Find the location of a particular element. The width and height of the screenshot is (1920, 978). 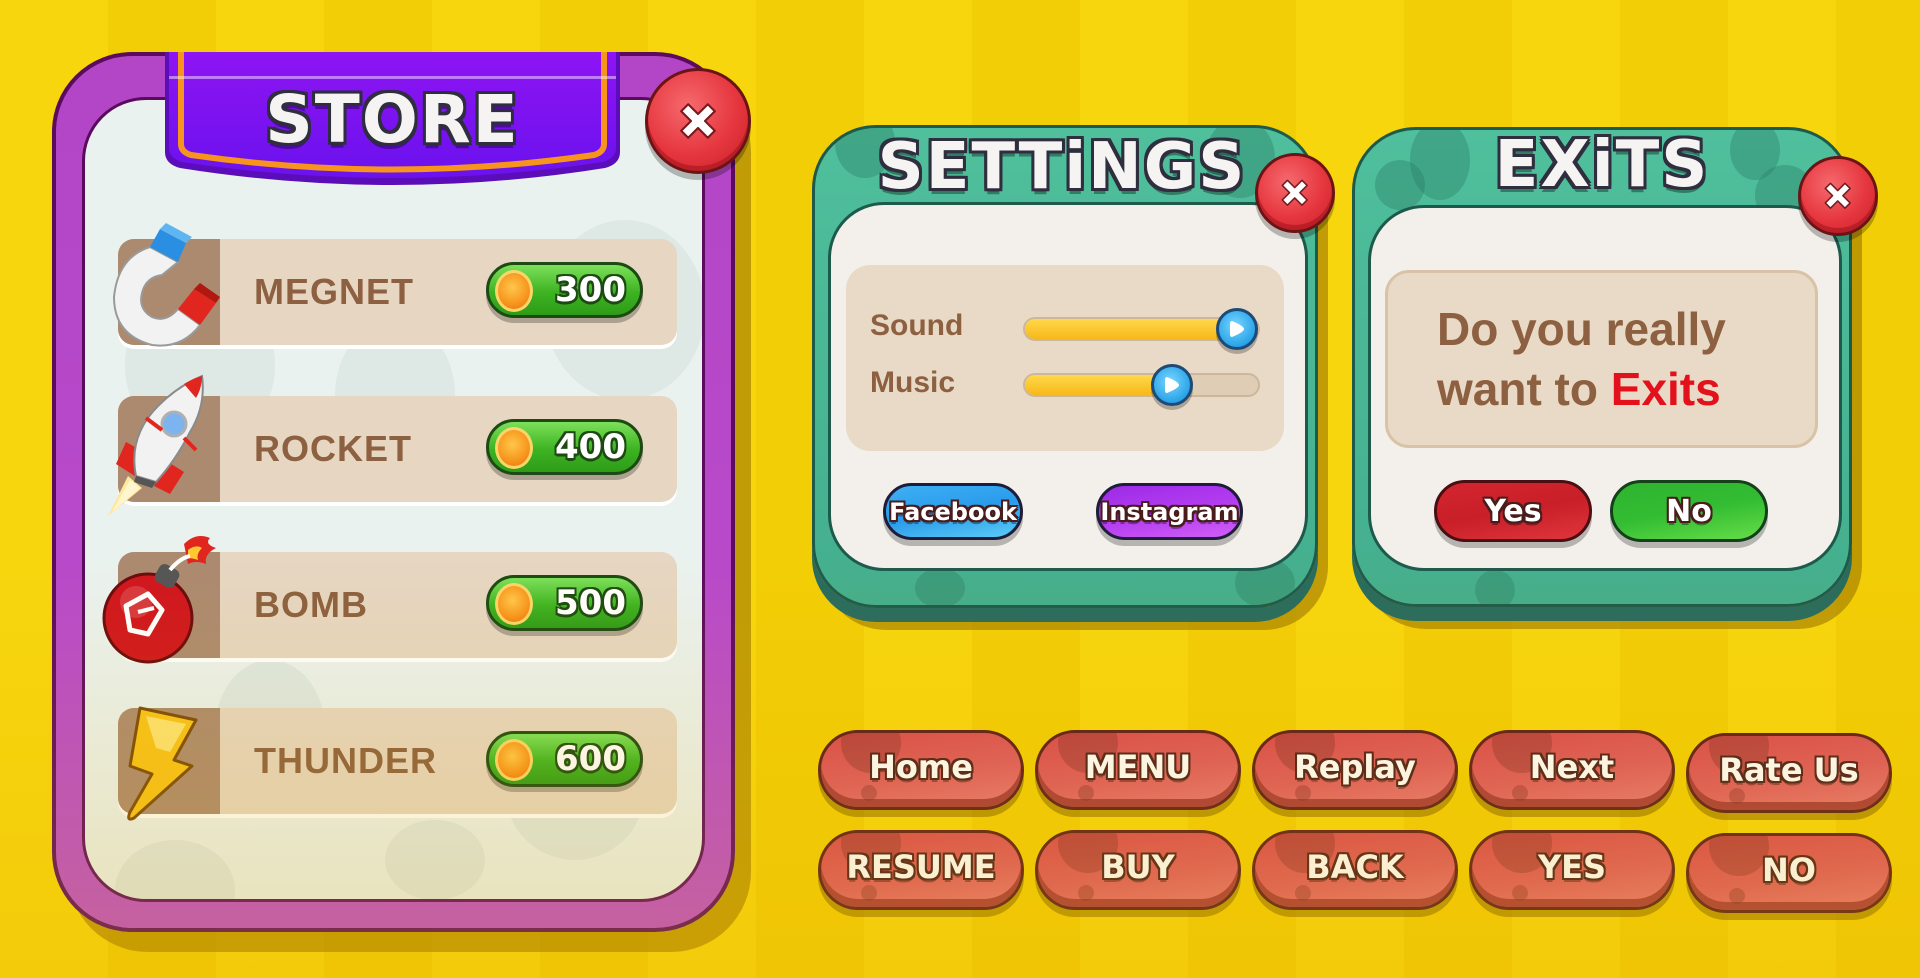

item-price: 300 is located at coordinates (590, 290).